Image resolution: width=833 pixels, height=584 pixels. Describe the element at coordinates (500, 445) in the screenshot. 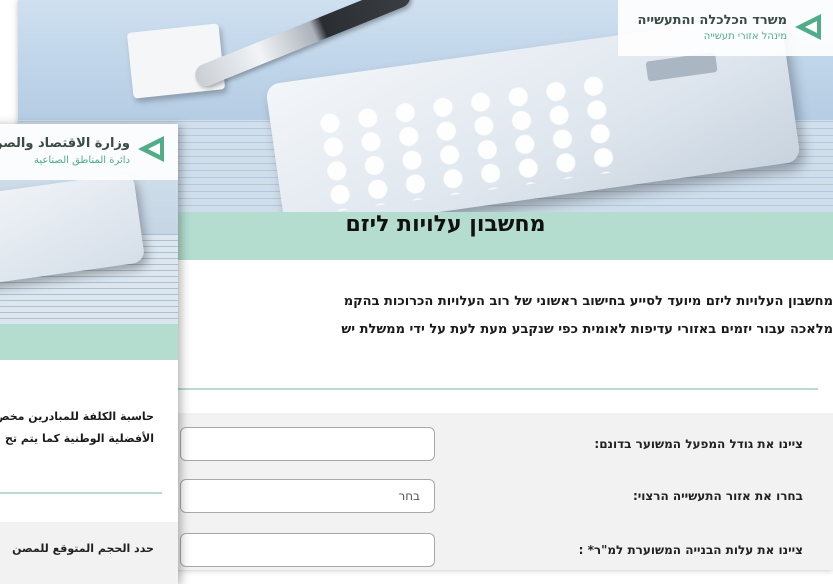

I see `factory-size-row: ציינו את גודל המפעל המשוער בדונם:` at that location.